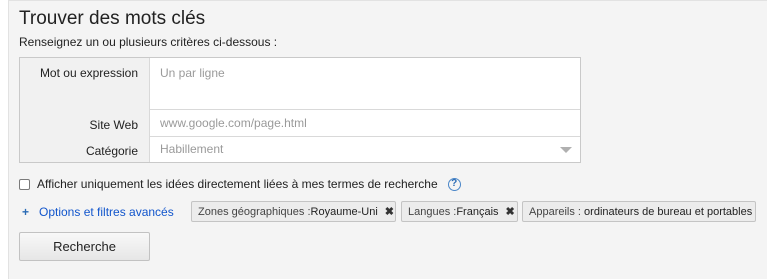  I want to click on category-label: Catégorie, so click(111, 151).